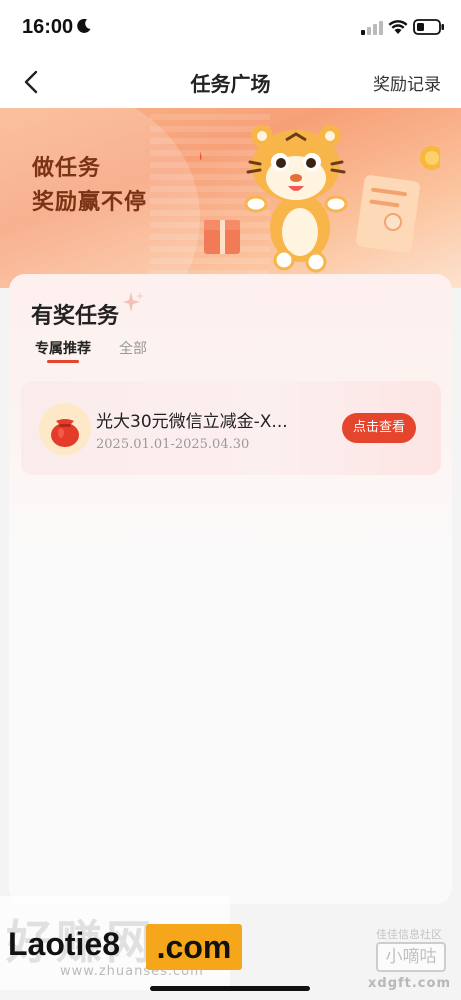 This screenshot has width=461, height=1000. What do you see at coordinates (133, 302) in the screenshot?
I see `sparkle-icon` at bounding box center [133, 302].